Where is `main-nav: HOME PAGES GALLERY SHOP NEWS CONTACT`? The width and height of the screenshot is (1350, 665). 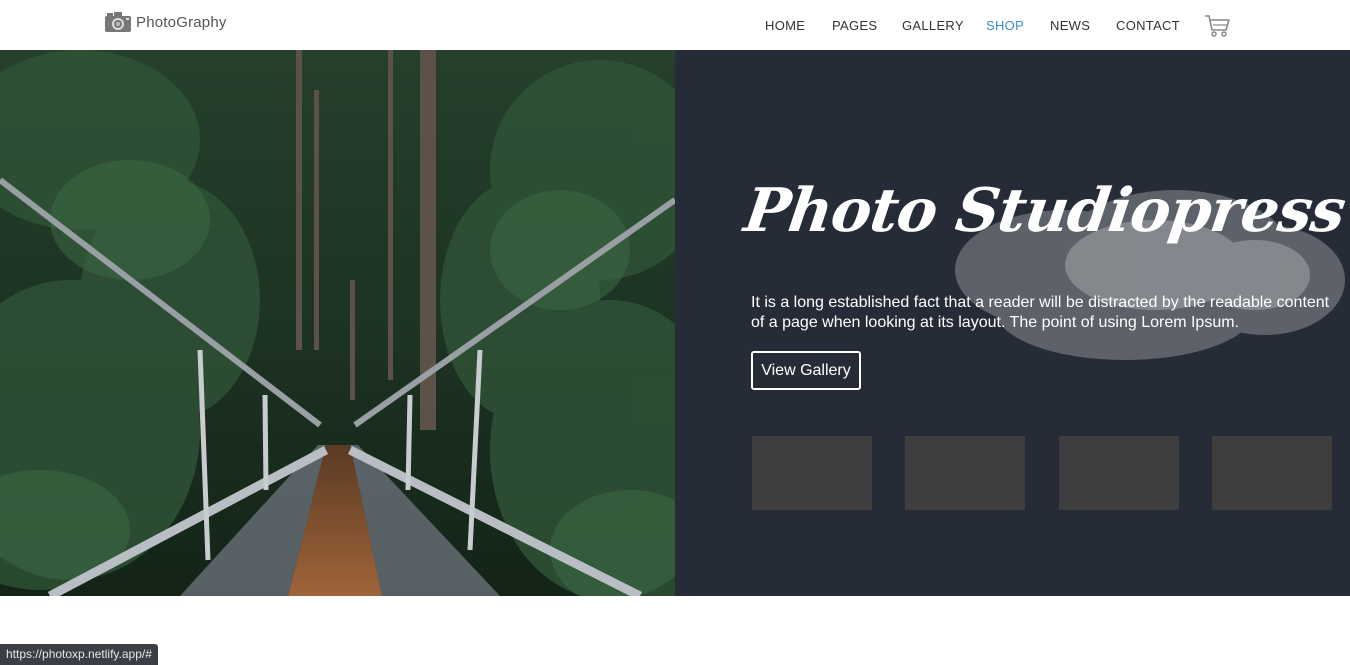
main-nav: HOME PAGES GALLERY SHOP NEWS CONTACT is located at coordinates (675, 28).